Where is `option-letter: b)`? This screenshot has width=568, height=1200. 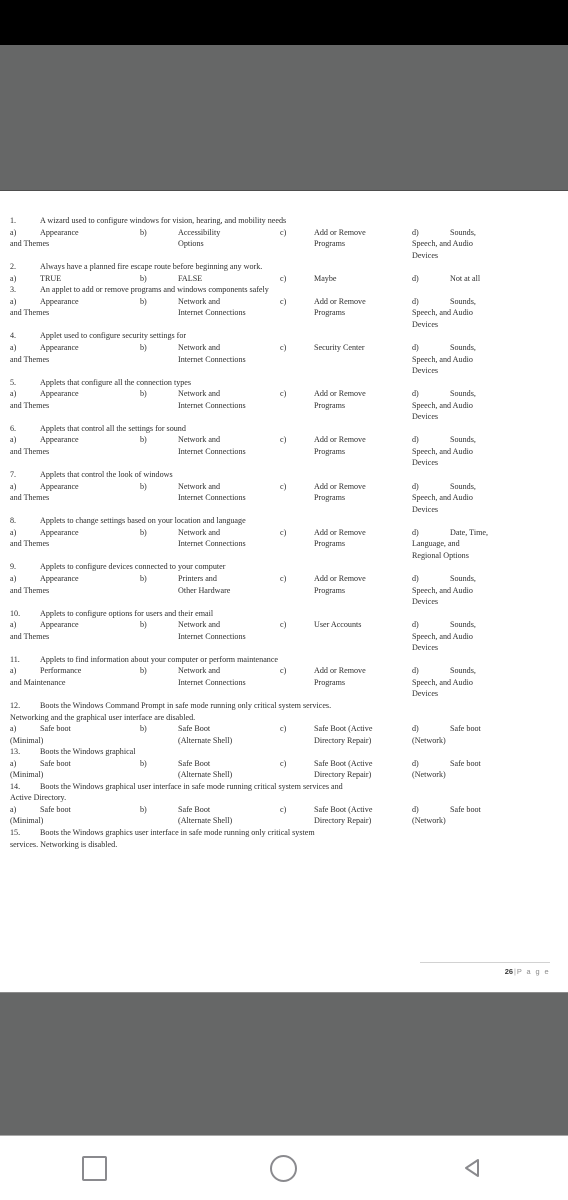 option-letter: b) is located at coordinates (143, 394).